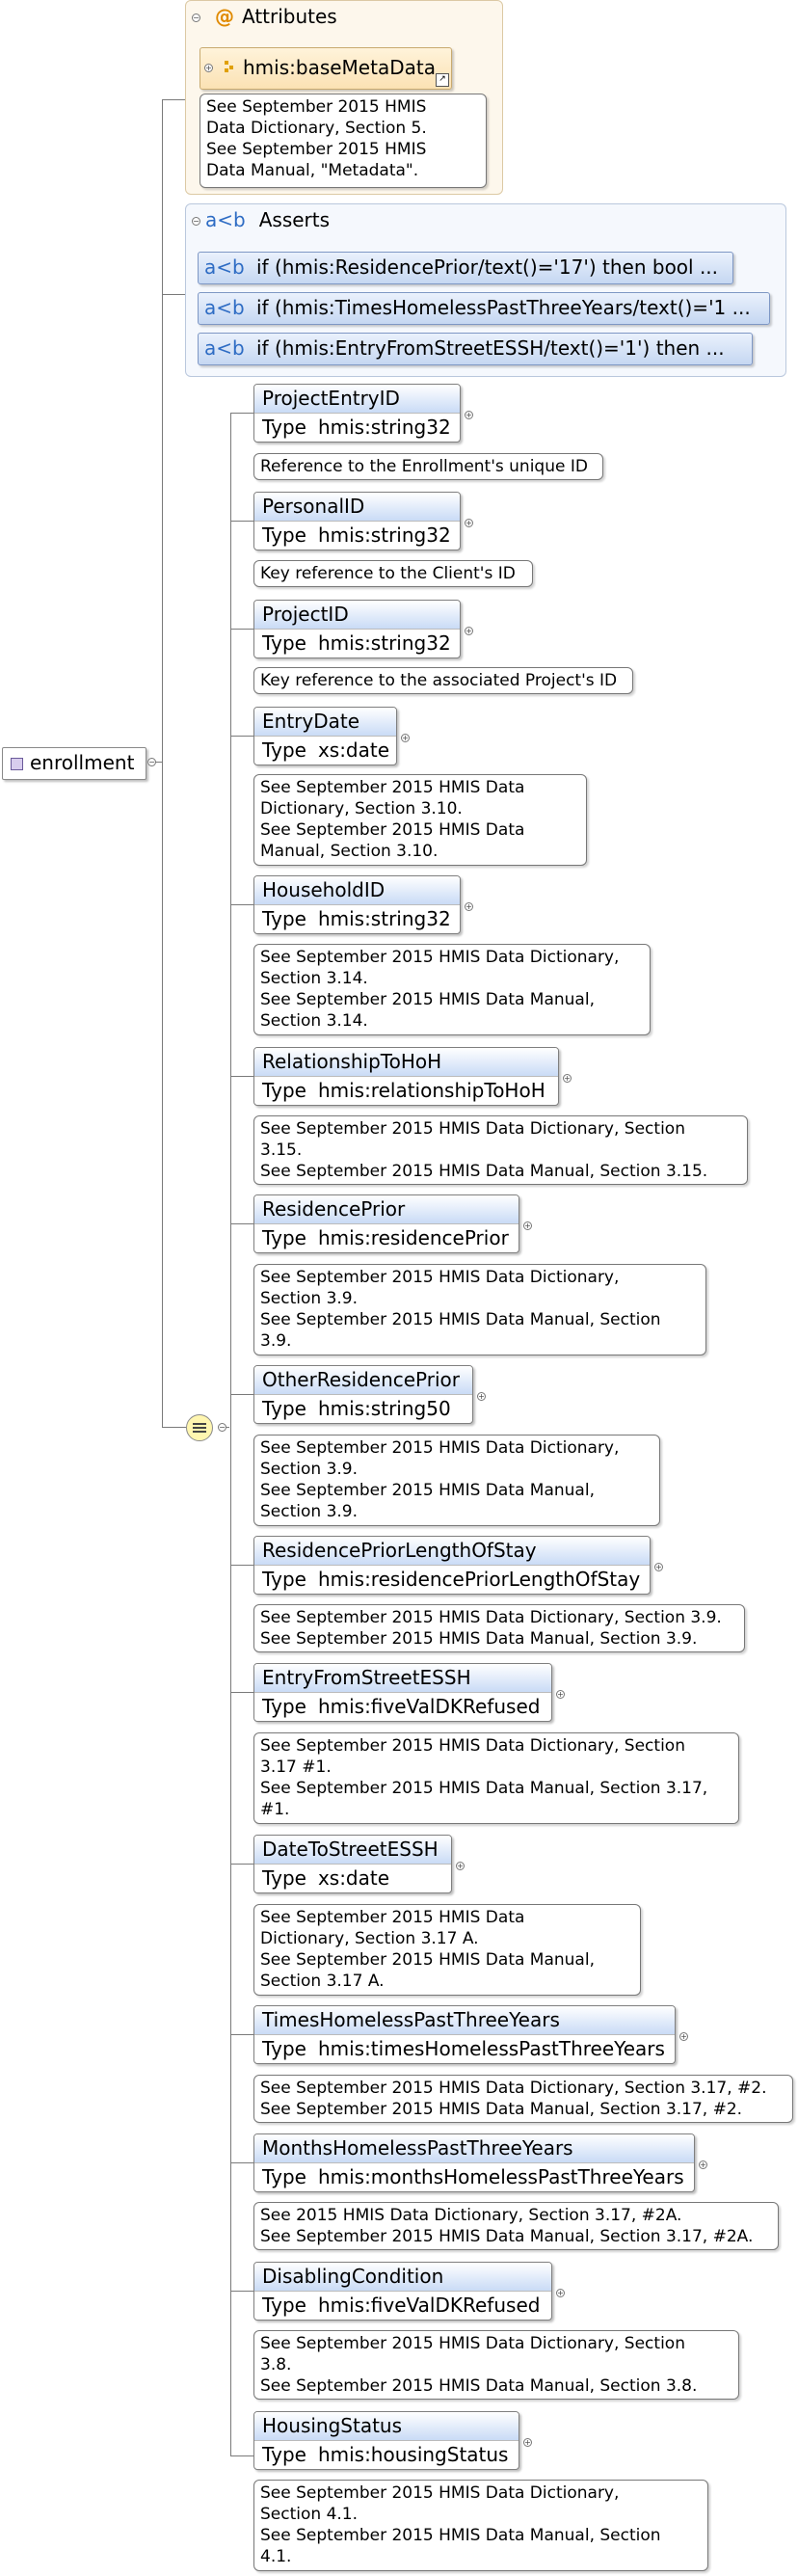 The height and width of the screenshot is (2576, 798). I want to click on attribute-basemetadata: + hmis:baseMetaData ↗, so click(326, 69).